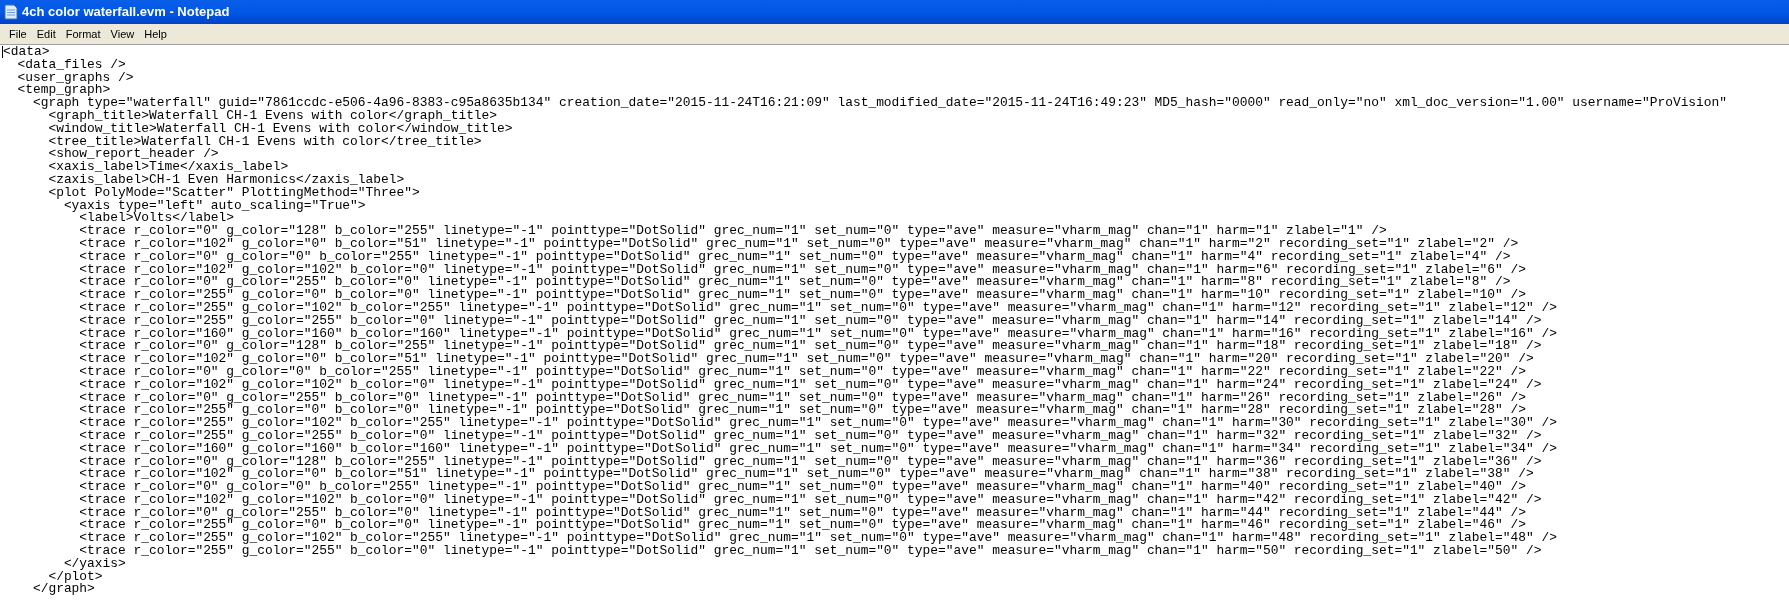 The height and width of the screenshot is (605, 1789). I want to click on text-line: <trace r_color="0" g_color="0" b_color="255" linetype="-1" pointtype="DotSolid" grec_num="1" set_num="0" type="ave" measure="vharm_mag" chan="1" harm="22" recording_set="1" zlabel="22" />, so click(802, 372).